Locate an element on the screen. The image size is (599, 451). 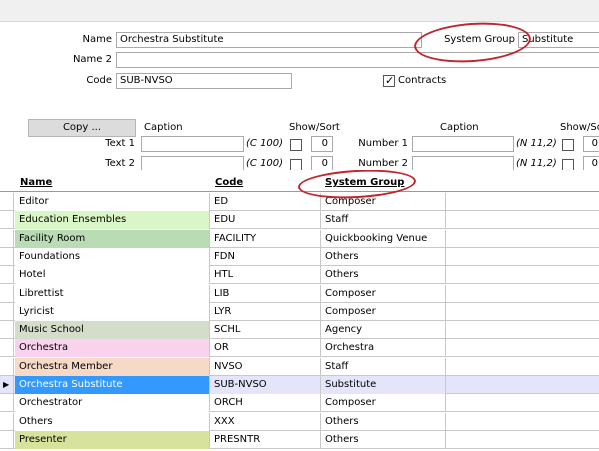
table-row: Orchestra Member NVSO Staff is located at coordinates (299, 366).